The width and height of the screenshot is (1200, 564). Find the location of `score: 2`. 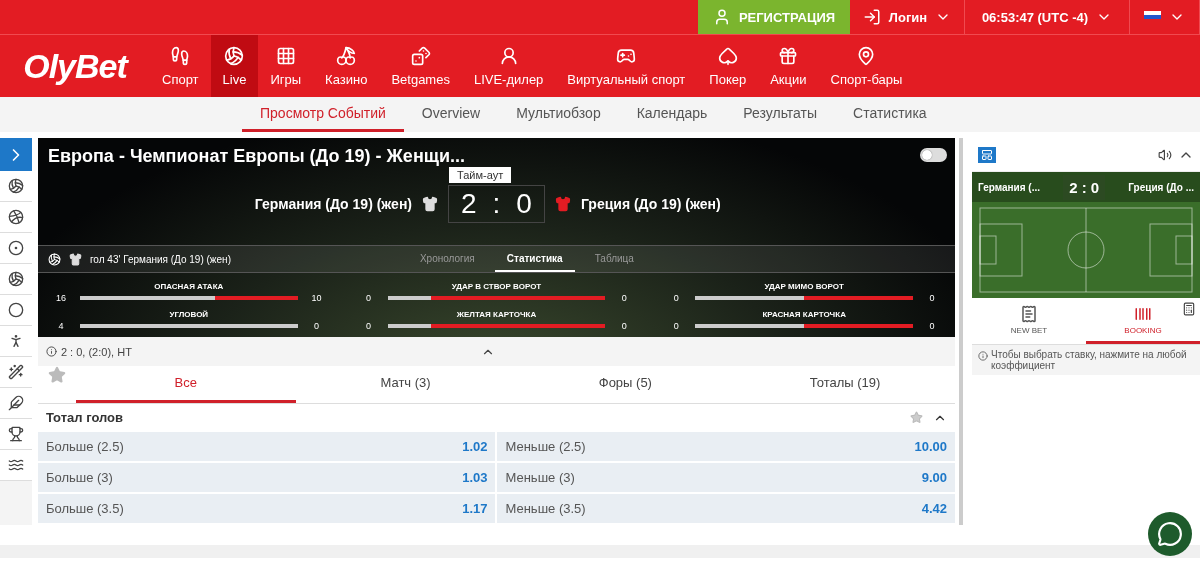

score: 2 is located at coordinates (469, 204).